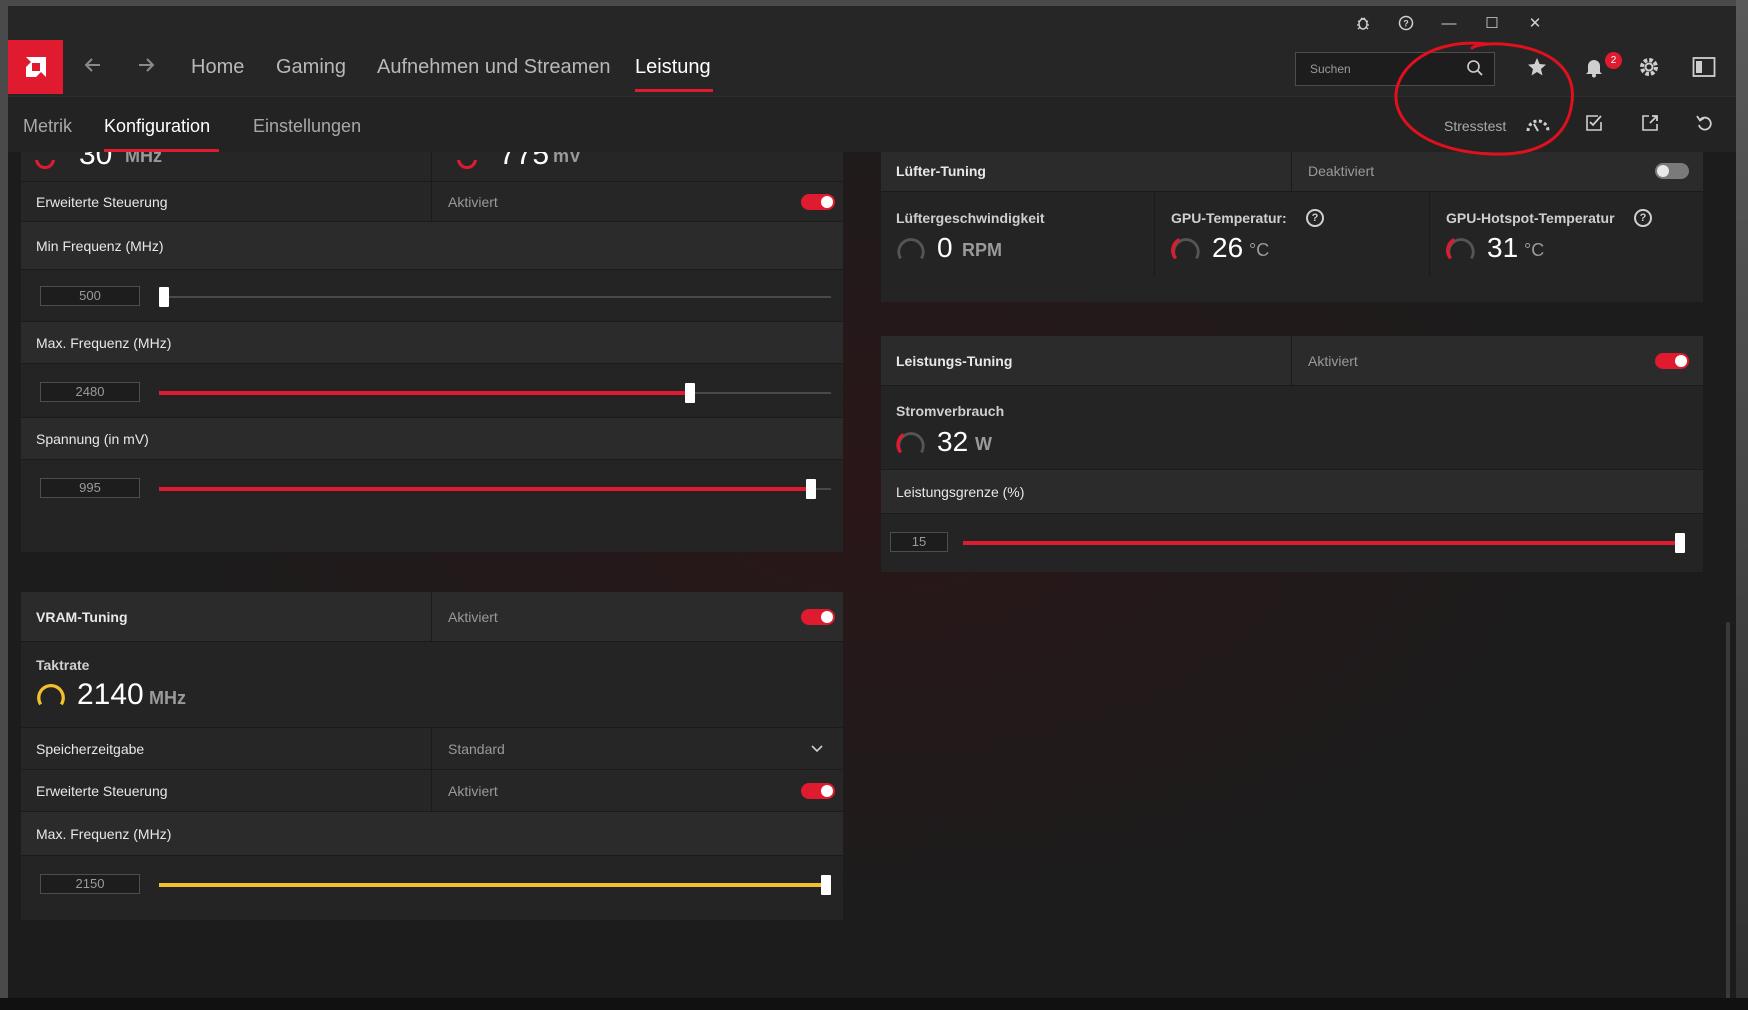 The width and height of the screenshot is (1748, 1010). Describe the element at coordinates (1537, 67) in the screenshot. I see `star-icon` at that location.